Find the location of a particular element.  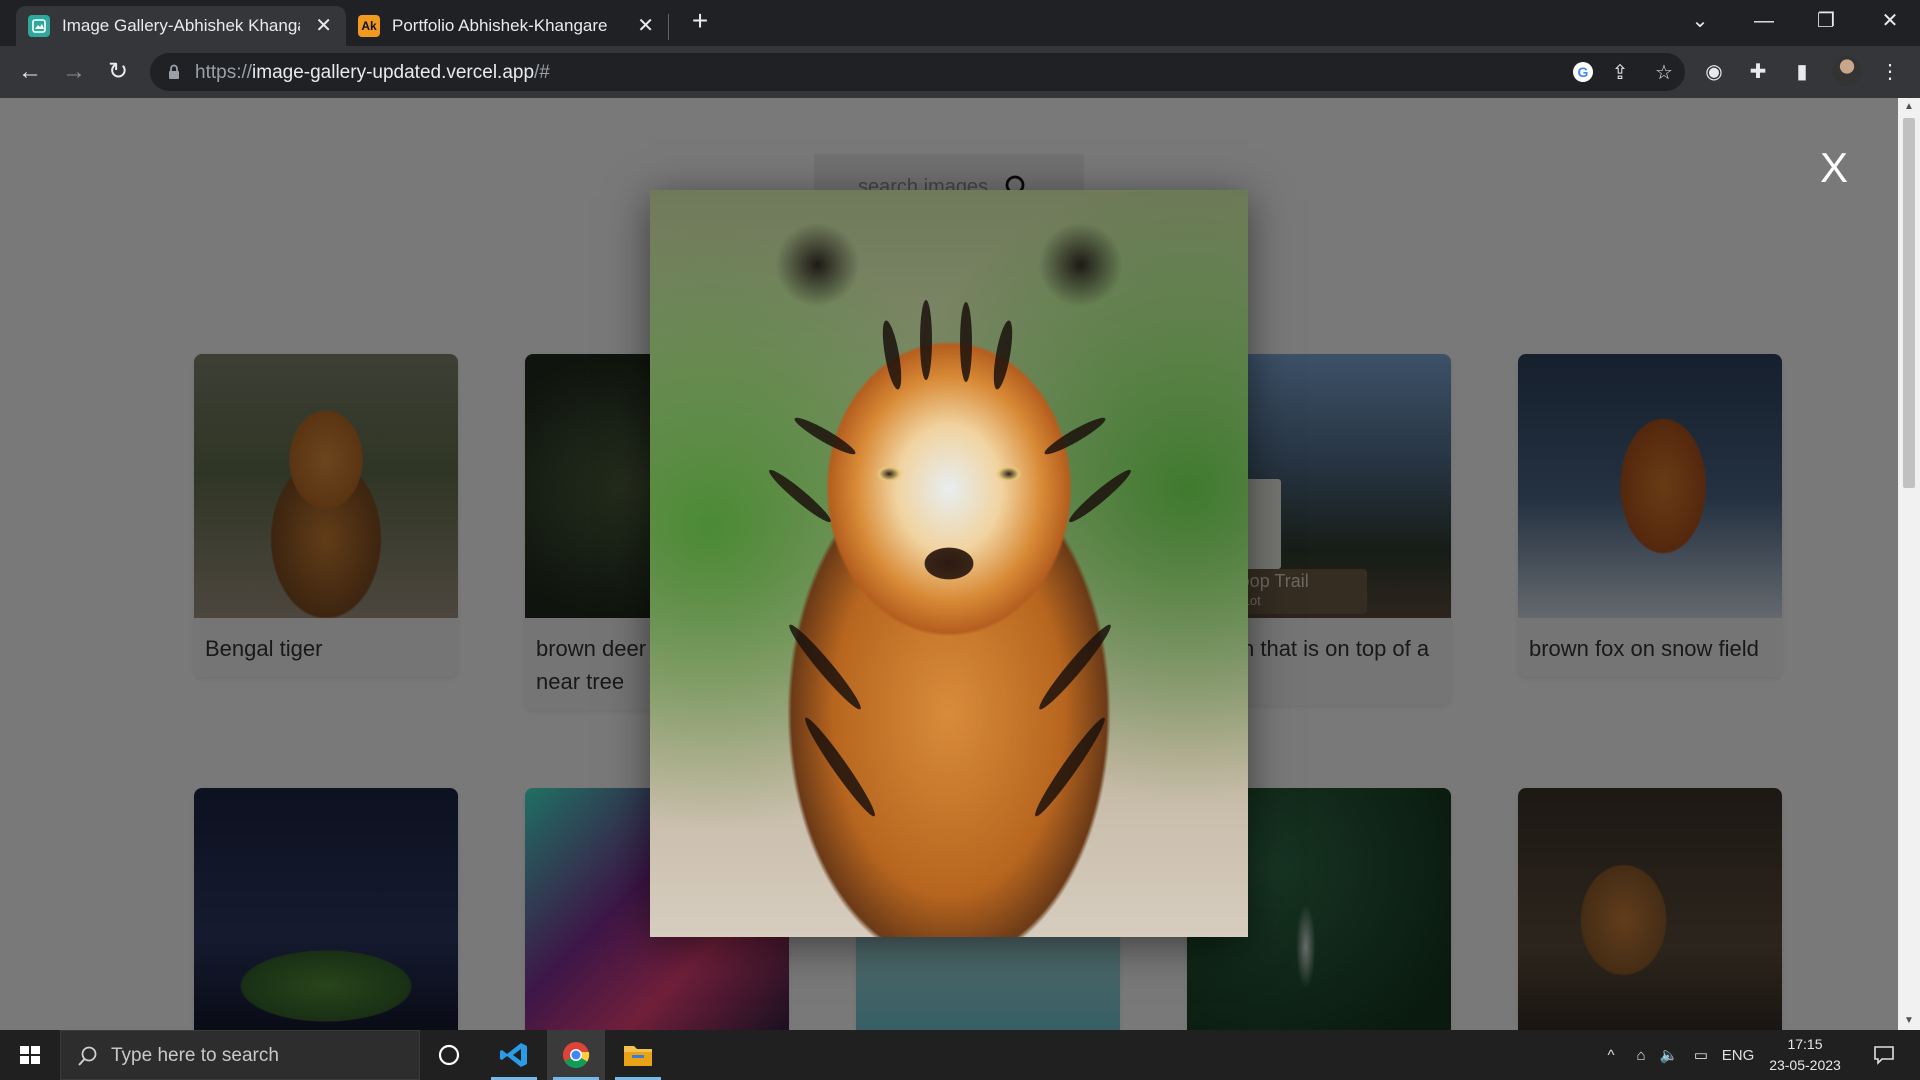

side-panel-icon: ▮ is located at coordinates (1802, 72).